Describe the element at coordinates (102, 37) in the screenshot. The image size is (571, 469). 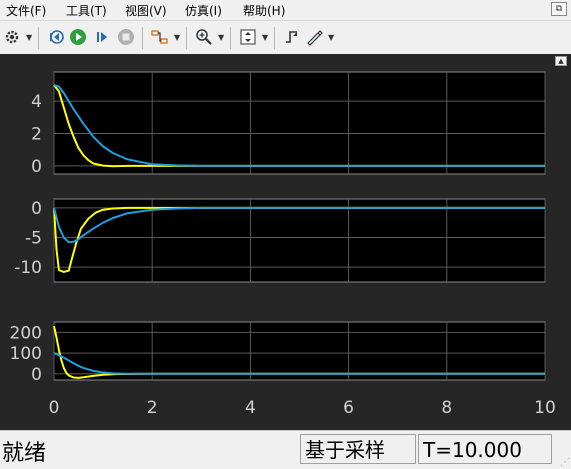
I see `step-forward-icon` at that location.